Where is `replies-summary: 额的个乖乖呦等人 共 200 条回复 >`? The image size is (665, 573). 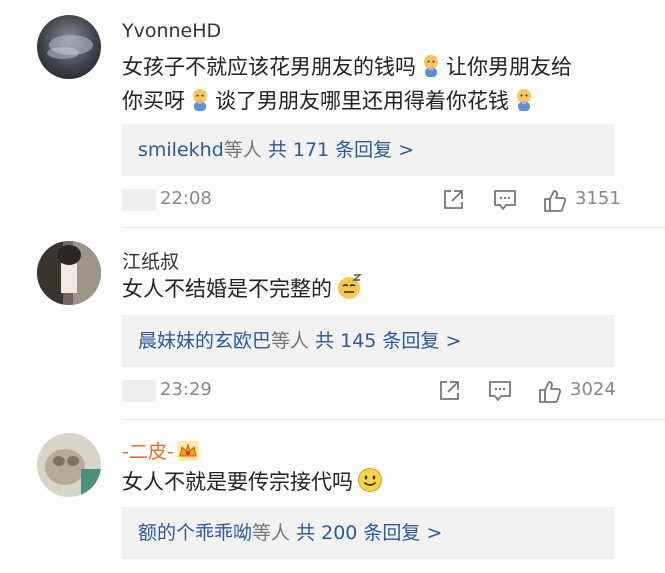 replies-summary: 额的个乖乖呦等人 共 200 条回复 > is located at coordinates (368, 533).